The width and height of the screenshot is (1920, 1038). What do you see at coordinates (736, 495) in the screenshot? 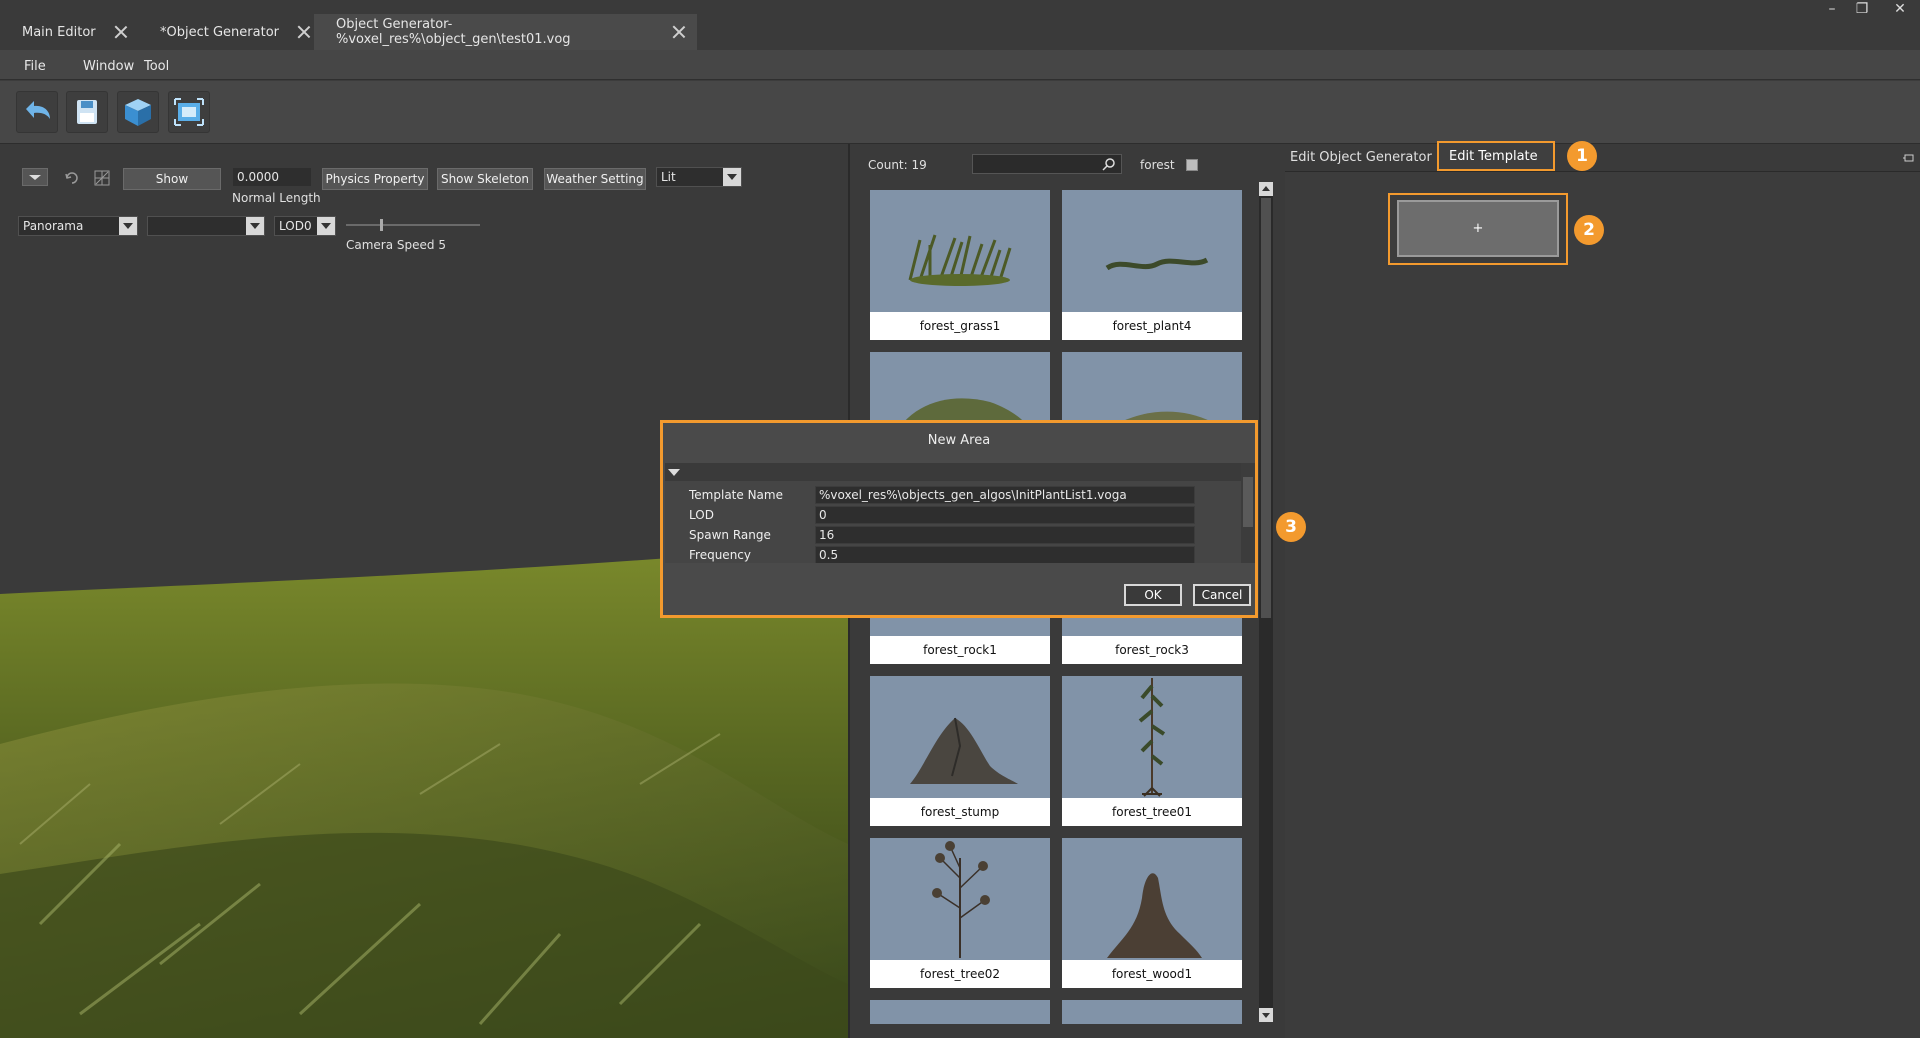
I see `property-key: Template Name` at bounding box center [736, 495].